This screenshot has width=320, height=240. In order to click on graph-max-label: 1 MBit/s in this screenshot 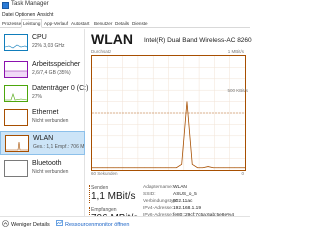, I will do `click(235, 51)`.